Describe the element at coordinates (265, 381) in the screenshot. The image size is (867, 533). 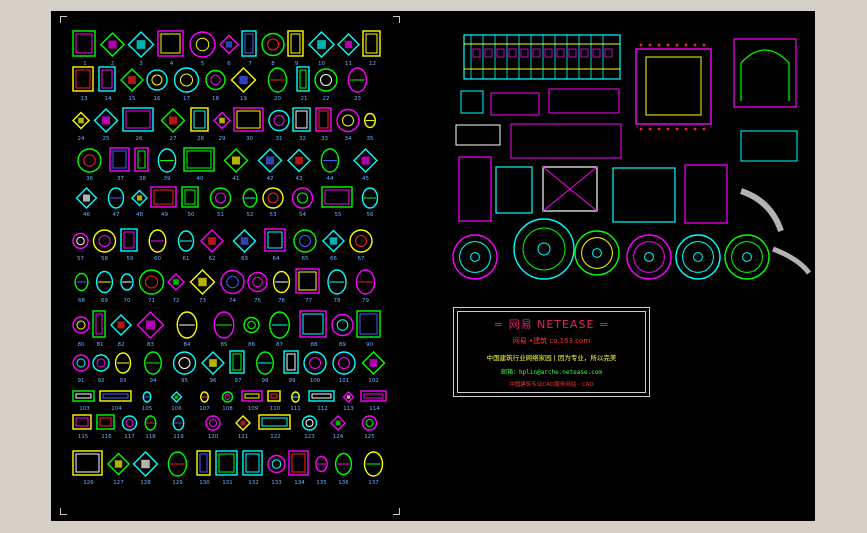
I see `part-number-label: 98` at that location.